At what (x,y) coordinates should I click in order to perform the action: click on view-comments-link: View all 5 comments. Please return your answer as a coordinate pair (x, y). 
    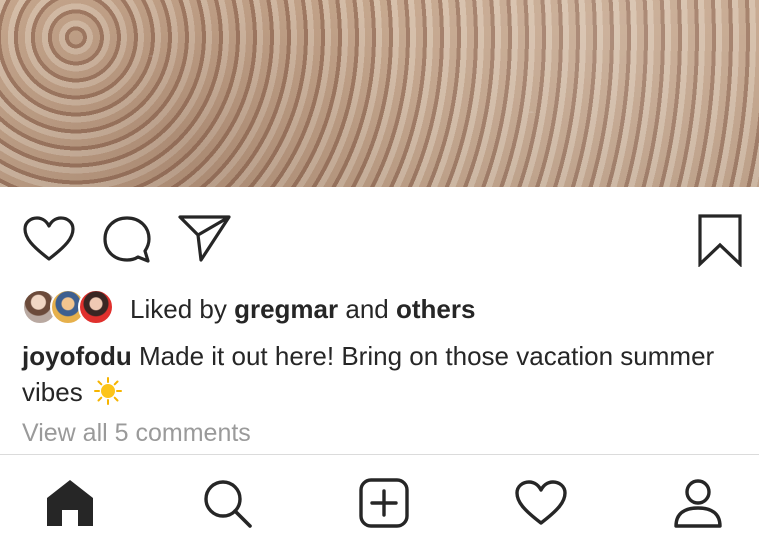
    Looking at the image, I should click on (136, 433).